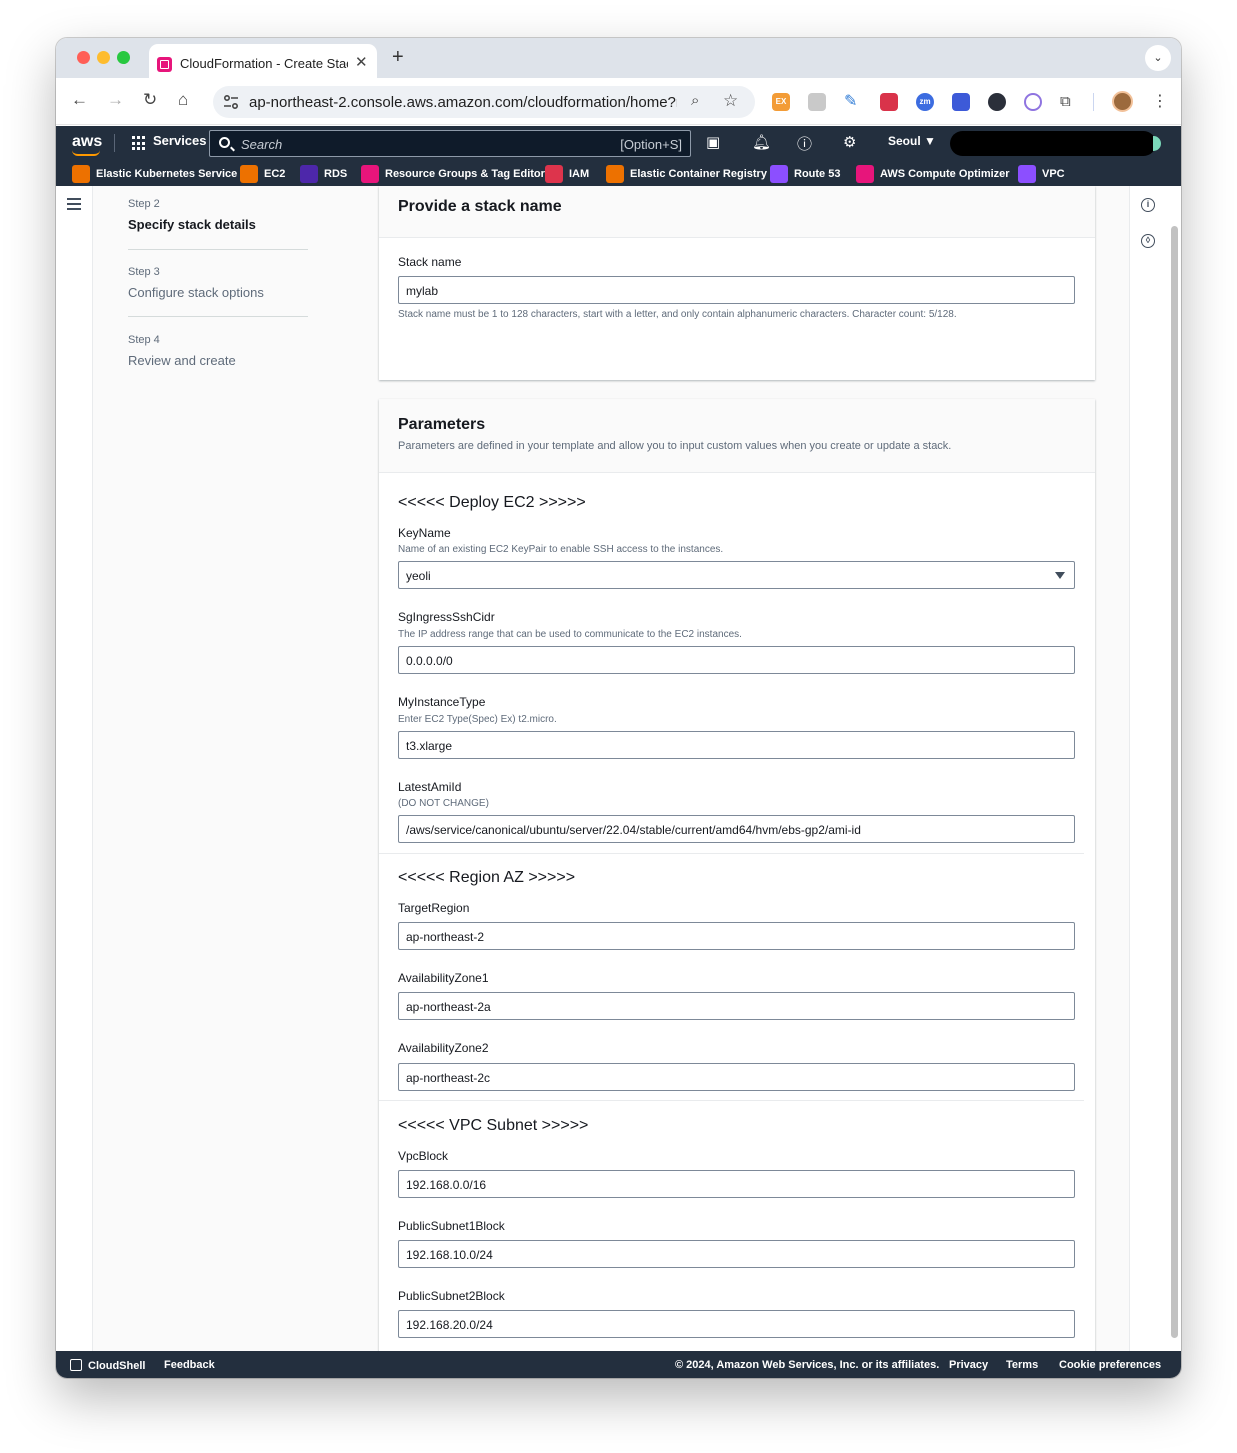 The image size is (1237, 1453). Describe the element at coordinates (164, 64) in the screenshot. I see `cloudformation-favicon-icon` at that location.